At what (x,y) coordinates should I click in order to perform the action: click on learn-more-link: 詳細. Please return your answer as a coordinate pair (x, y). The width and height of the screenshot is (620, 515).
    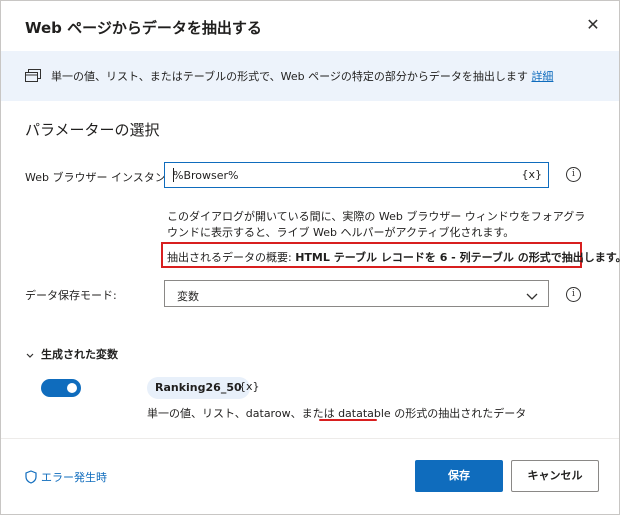
    Looking at the image, I should click on (542, 76).